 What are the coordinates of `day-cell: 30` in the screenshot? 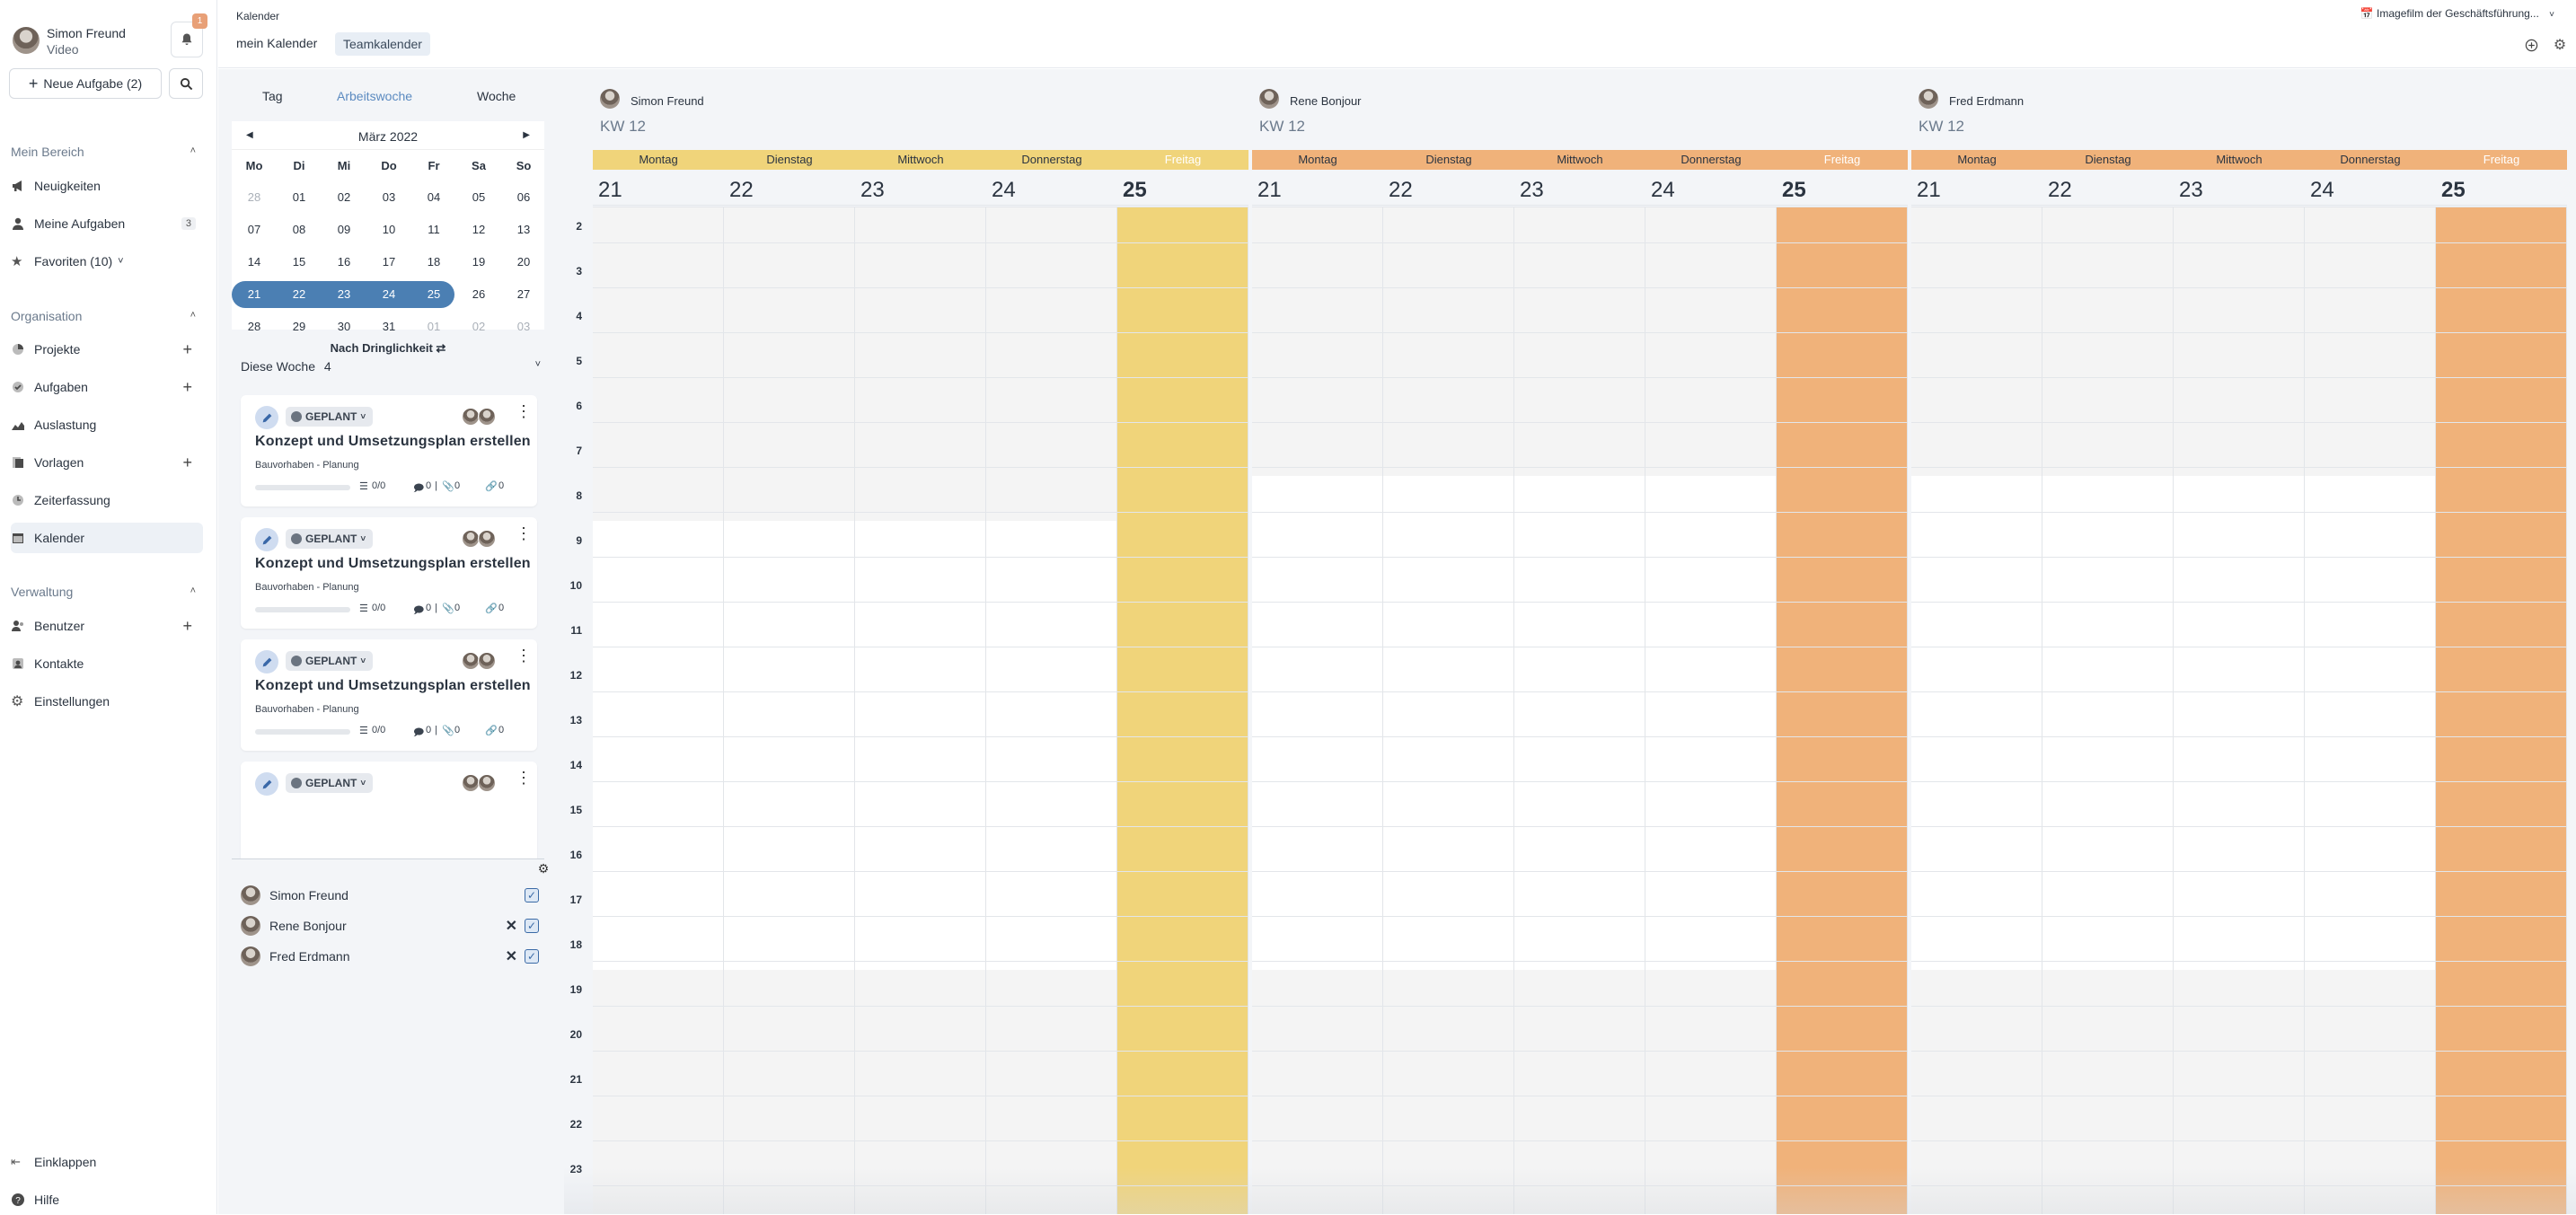 It's located at (344, 326).